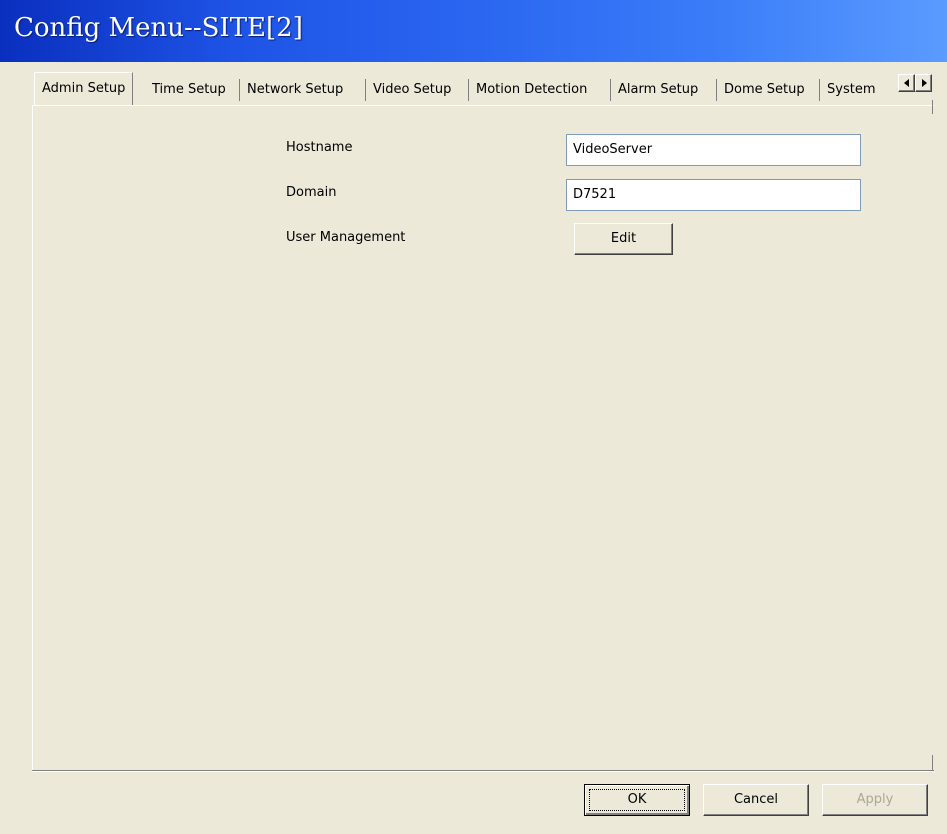 Image resolution: width=947 pixels, height=834 pixels. I want to click on domain-label: Domain, so click(311, 192).